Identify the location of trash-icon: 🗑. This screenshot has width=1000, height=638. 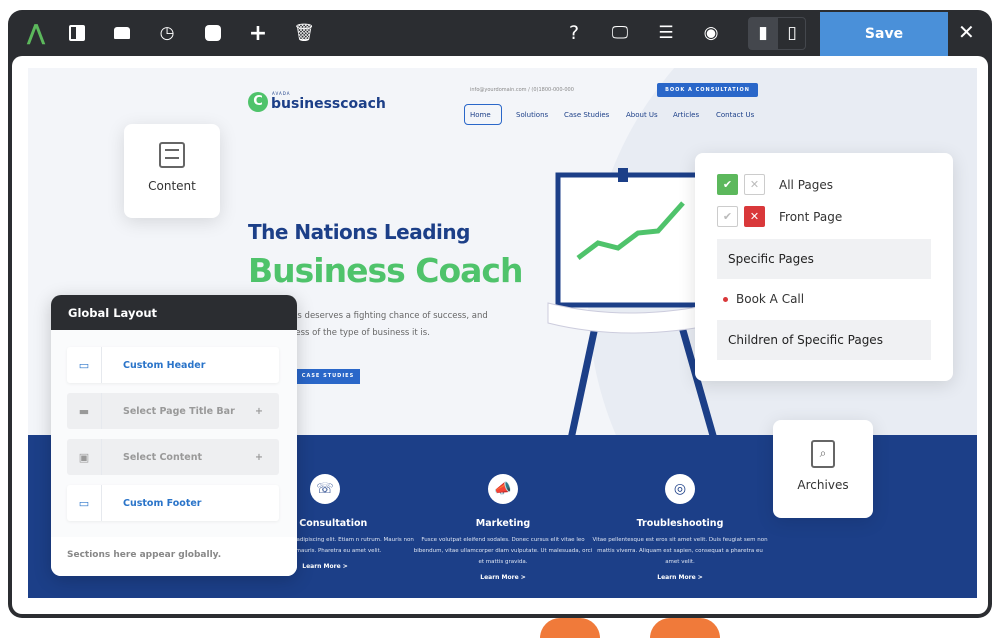
(304, 33).